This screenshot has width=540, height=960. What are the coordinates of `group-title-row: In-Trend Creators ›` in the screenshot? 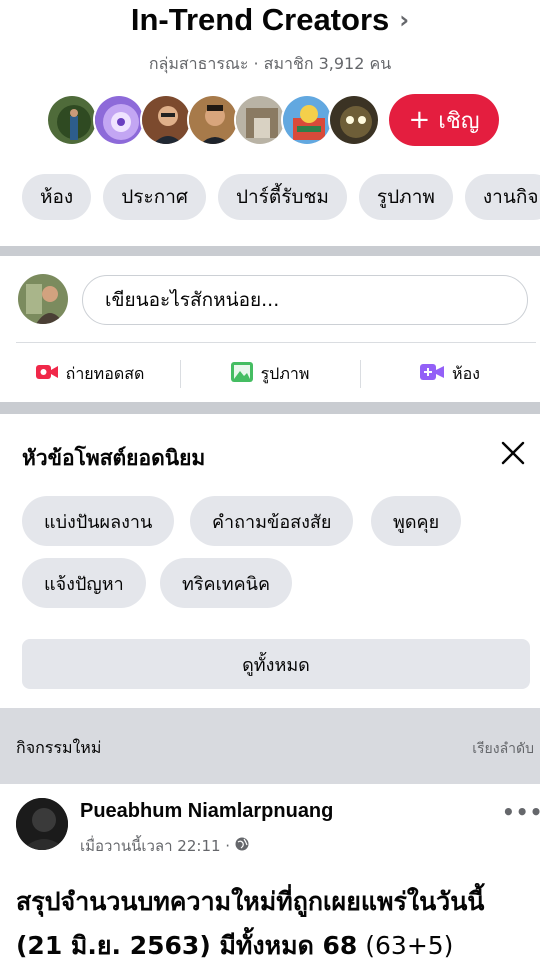 It's located at (270, 20).